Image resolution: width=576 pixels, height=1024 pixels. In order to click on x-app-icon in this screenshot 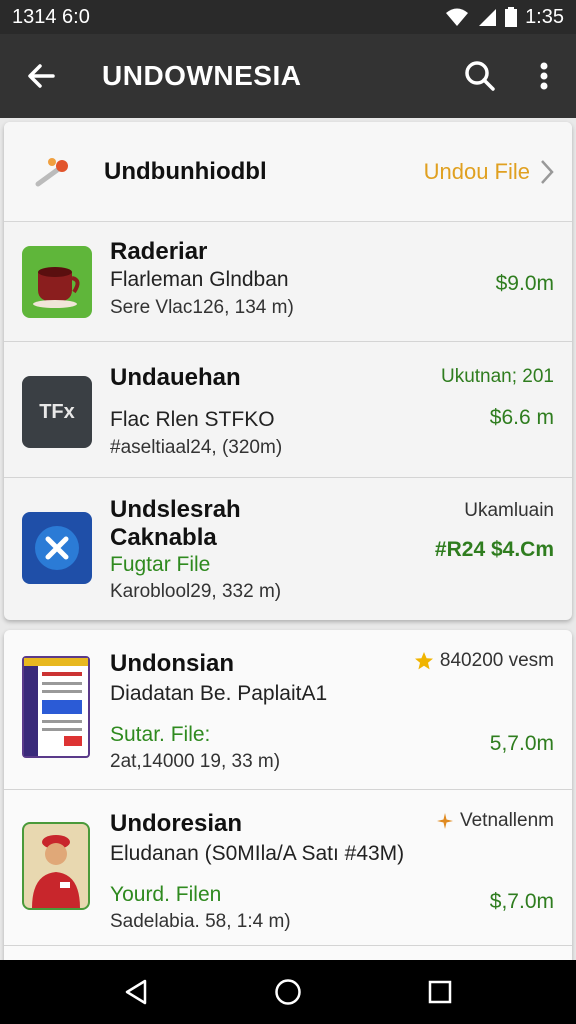, I will do `click(57, 548)`.